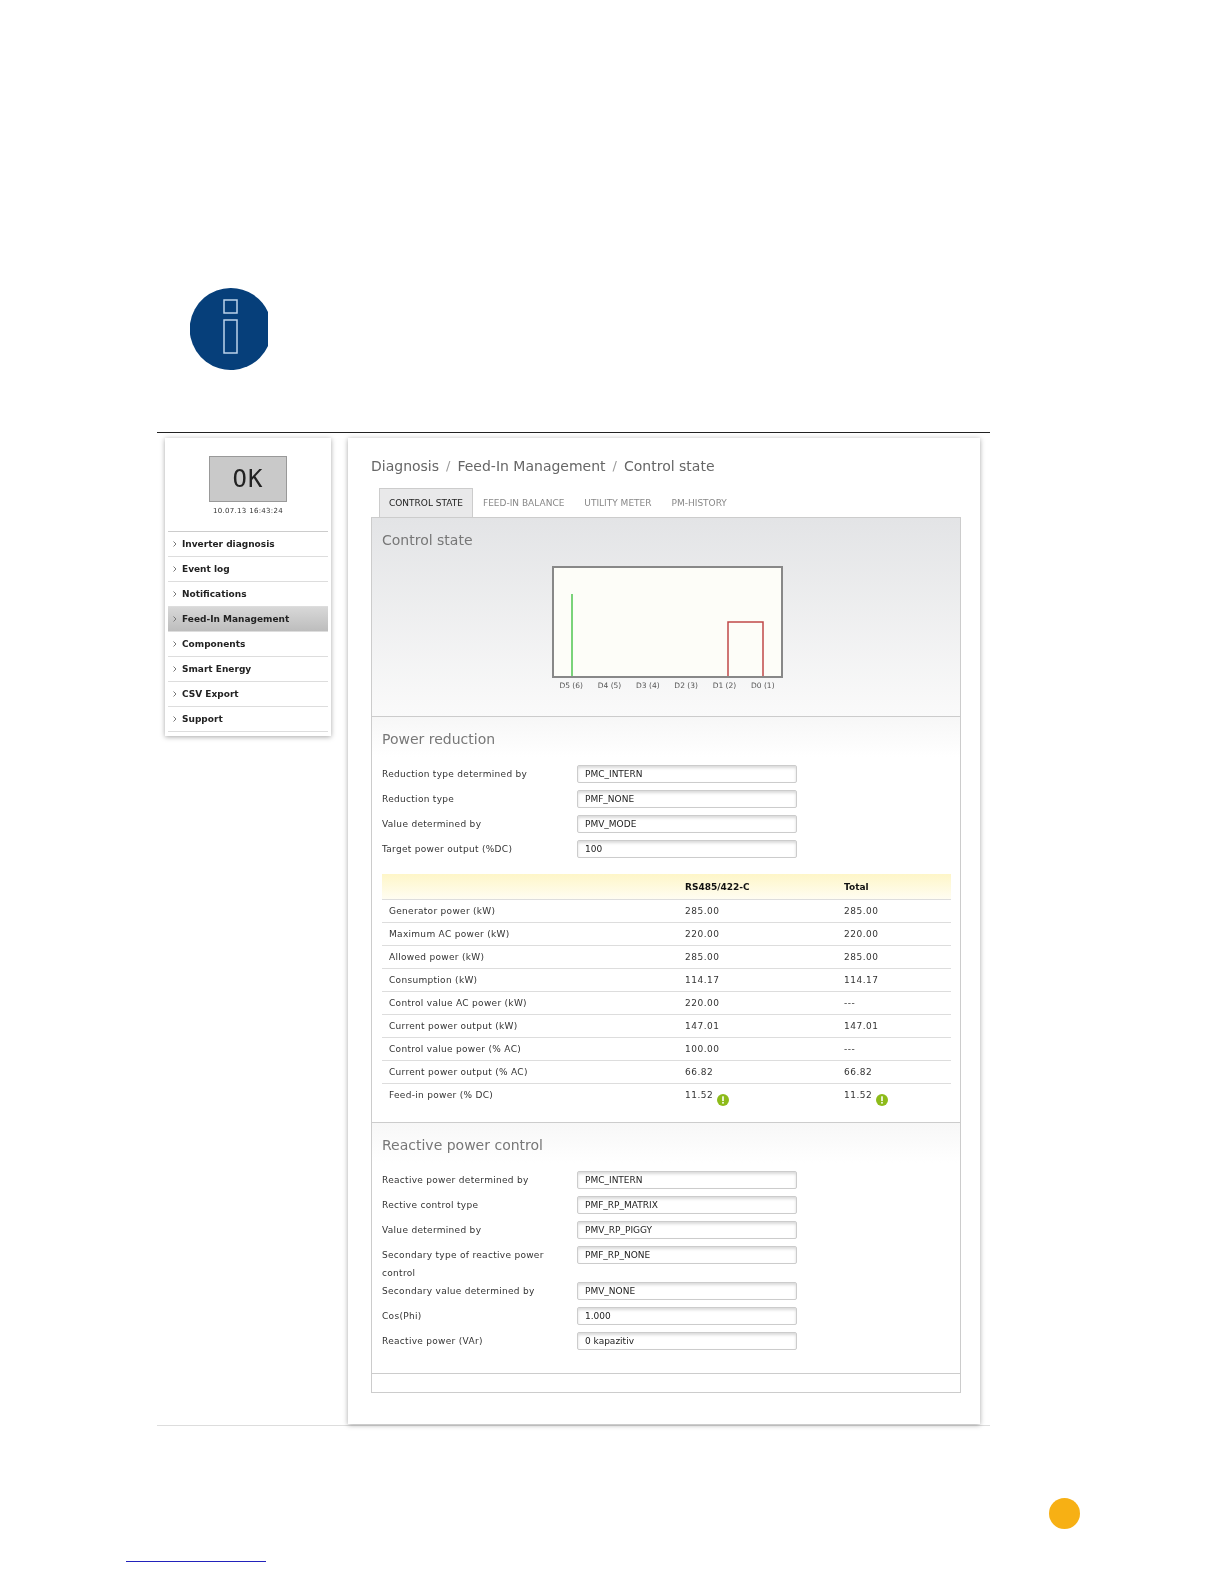 The image size is (1224, 1584). What do you see at coordinates (463, 1145) in the screenshot?
I see `section-title: Reactive power control` at bounding box center [463, 1145].